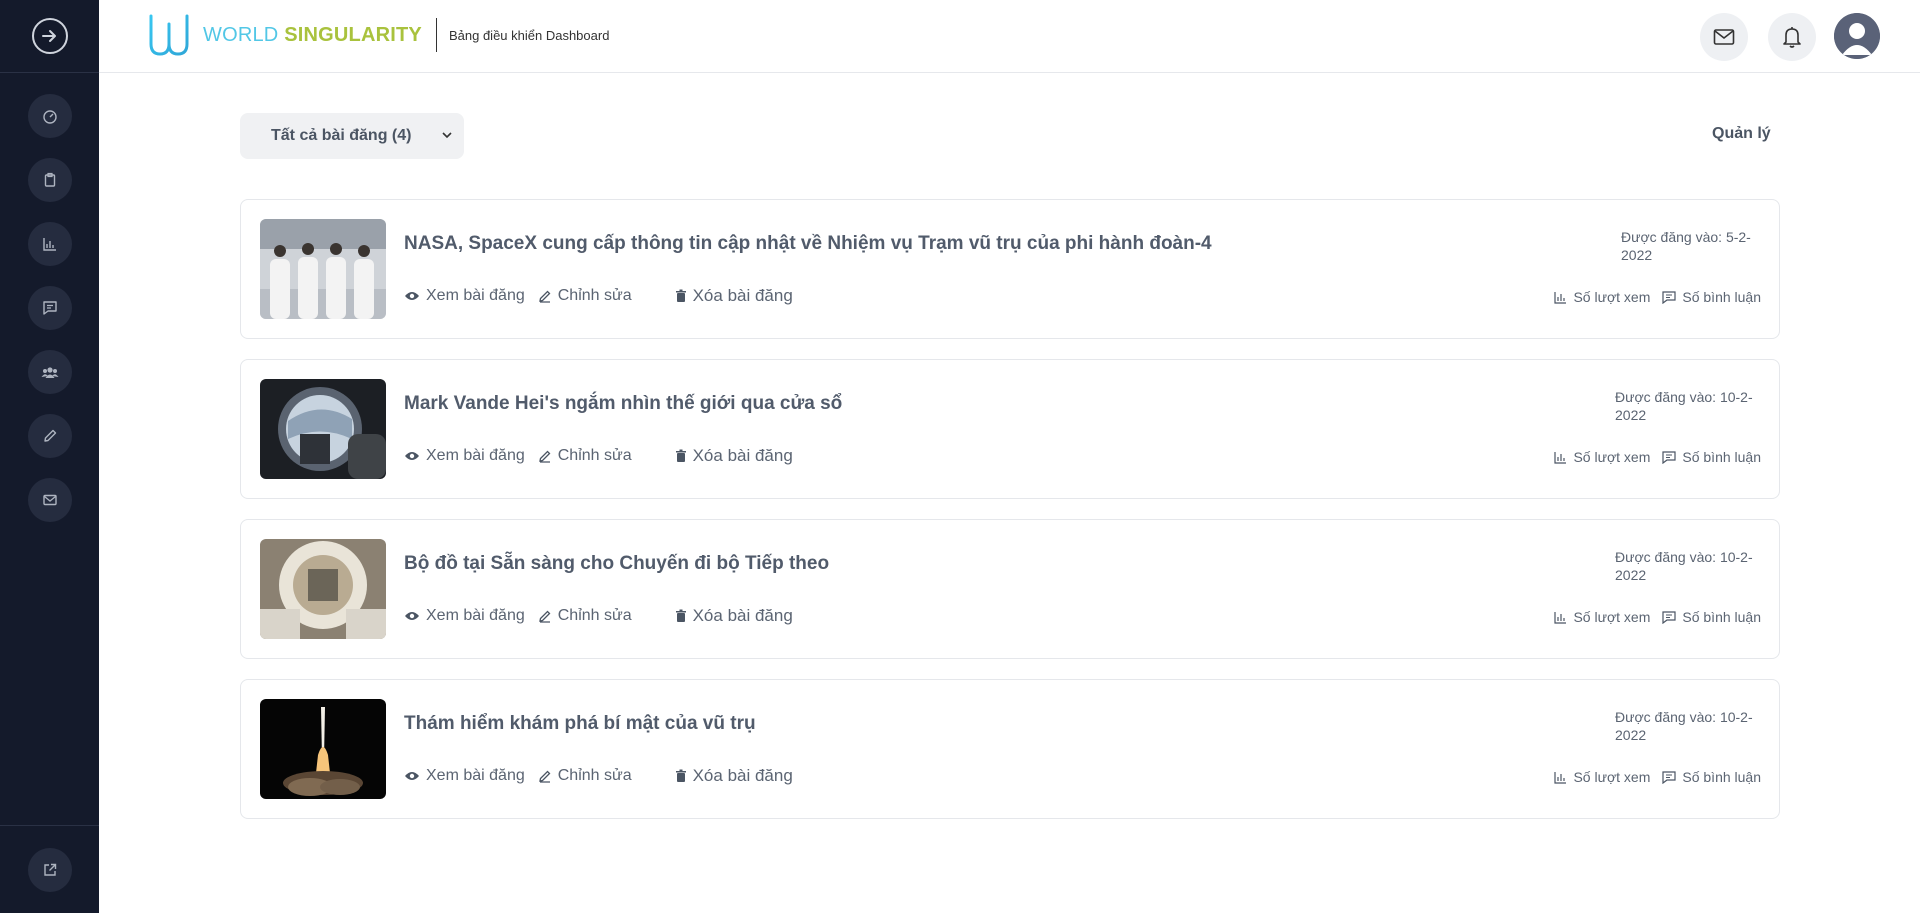 This screenshot has width=1920, height=913. Describe the element at coordinates (169, 35) in the screenshot. I see `logo-mark-icon` at that location.